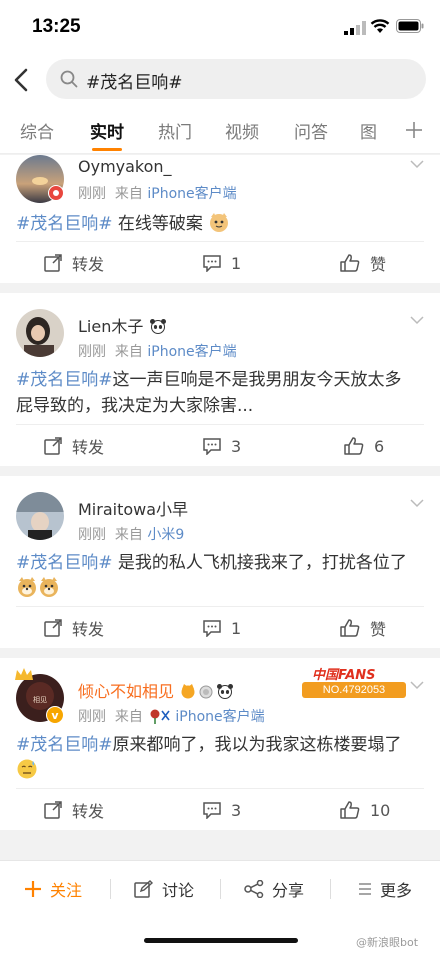  What do you see at coordinates (125, 166) in the screenshot?
I see `username: Oymyakon_` at bounding box center [125, 166].